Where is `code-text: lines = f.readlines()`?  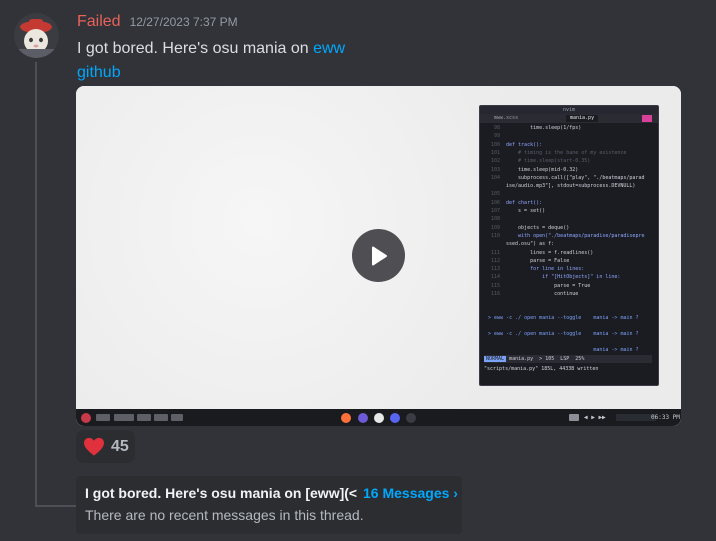 code-text: lines = f.readlines() is located at coordinates (550, 252).